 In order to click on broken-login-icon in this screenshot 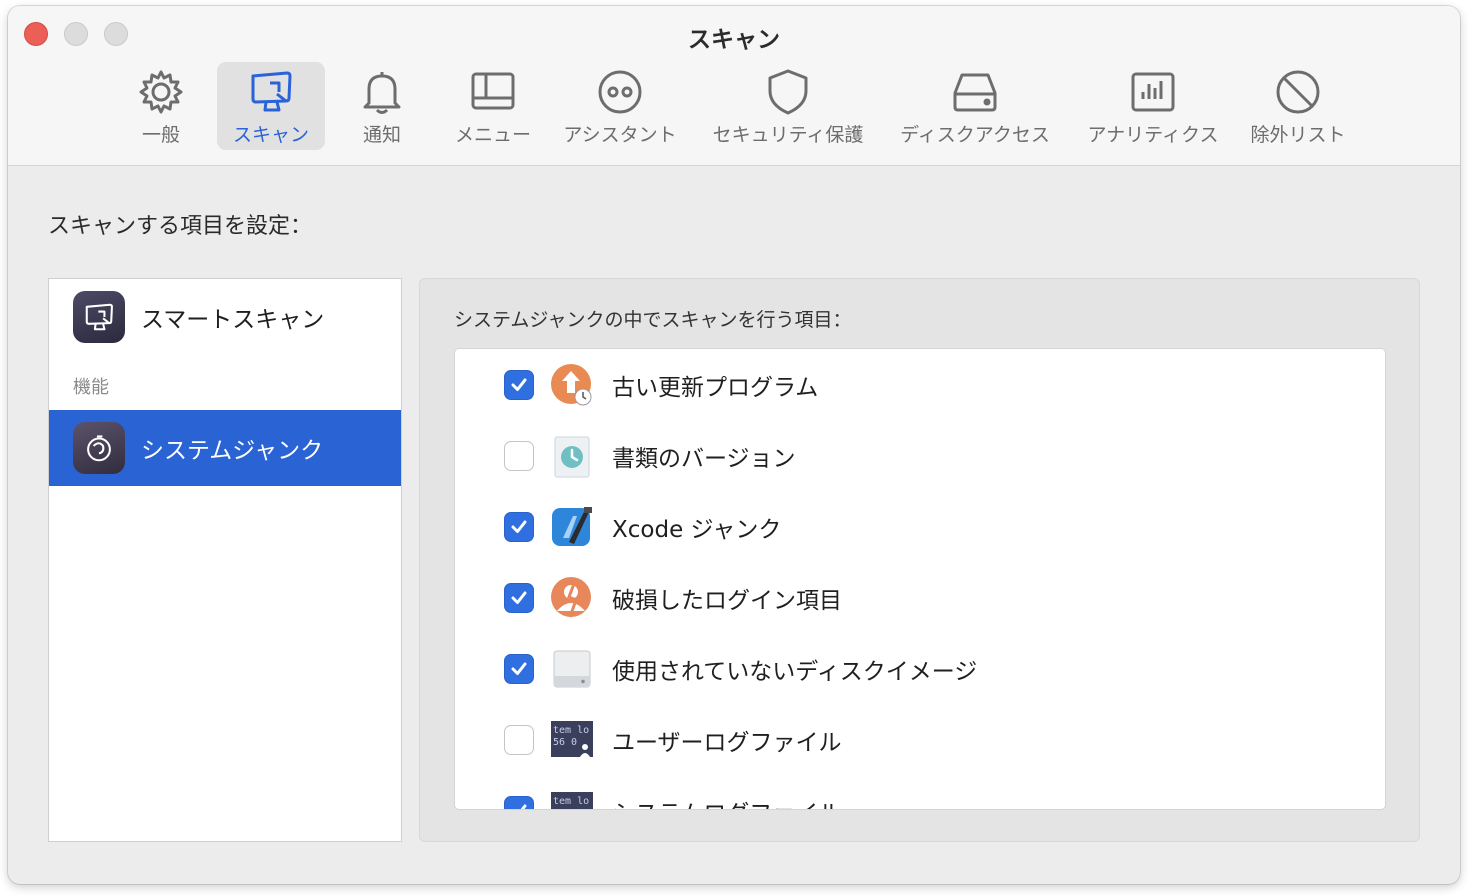, I will do `click(572, 598)`.